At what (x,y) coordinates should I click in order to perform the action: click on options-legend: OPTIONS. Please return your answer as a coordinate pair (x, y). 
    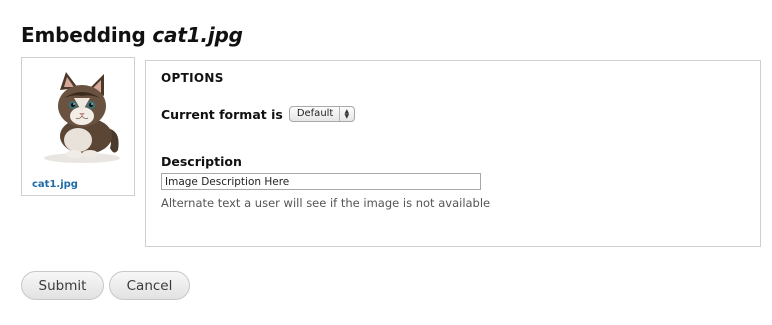
    Looking at the image, I should click on (192, 78).